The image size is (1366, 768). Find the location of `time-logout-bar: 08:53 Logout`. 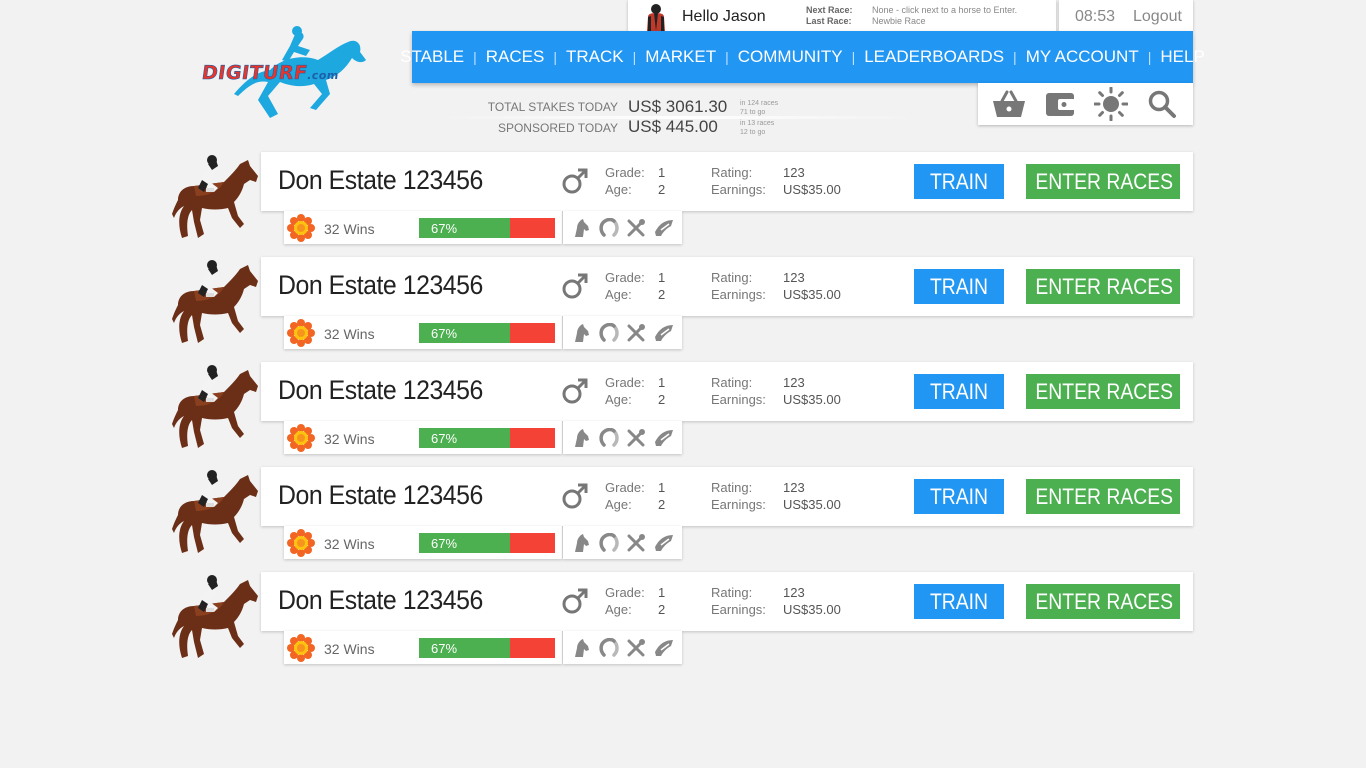

time-logout-bar: 08:53 Logout is located at coordinates (1126, 15).